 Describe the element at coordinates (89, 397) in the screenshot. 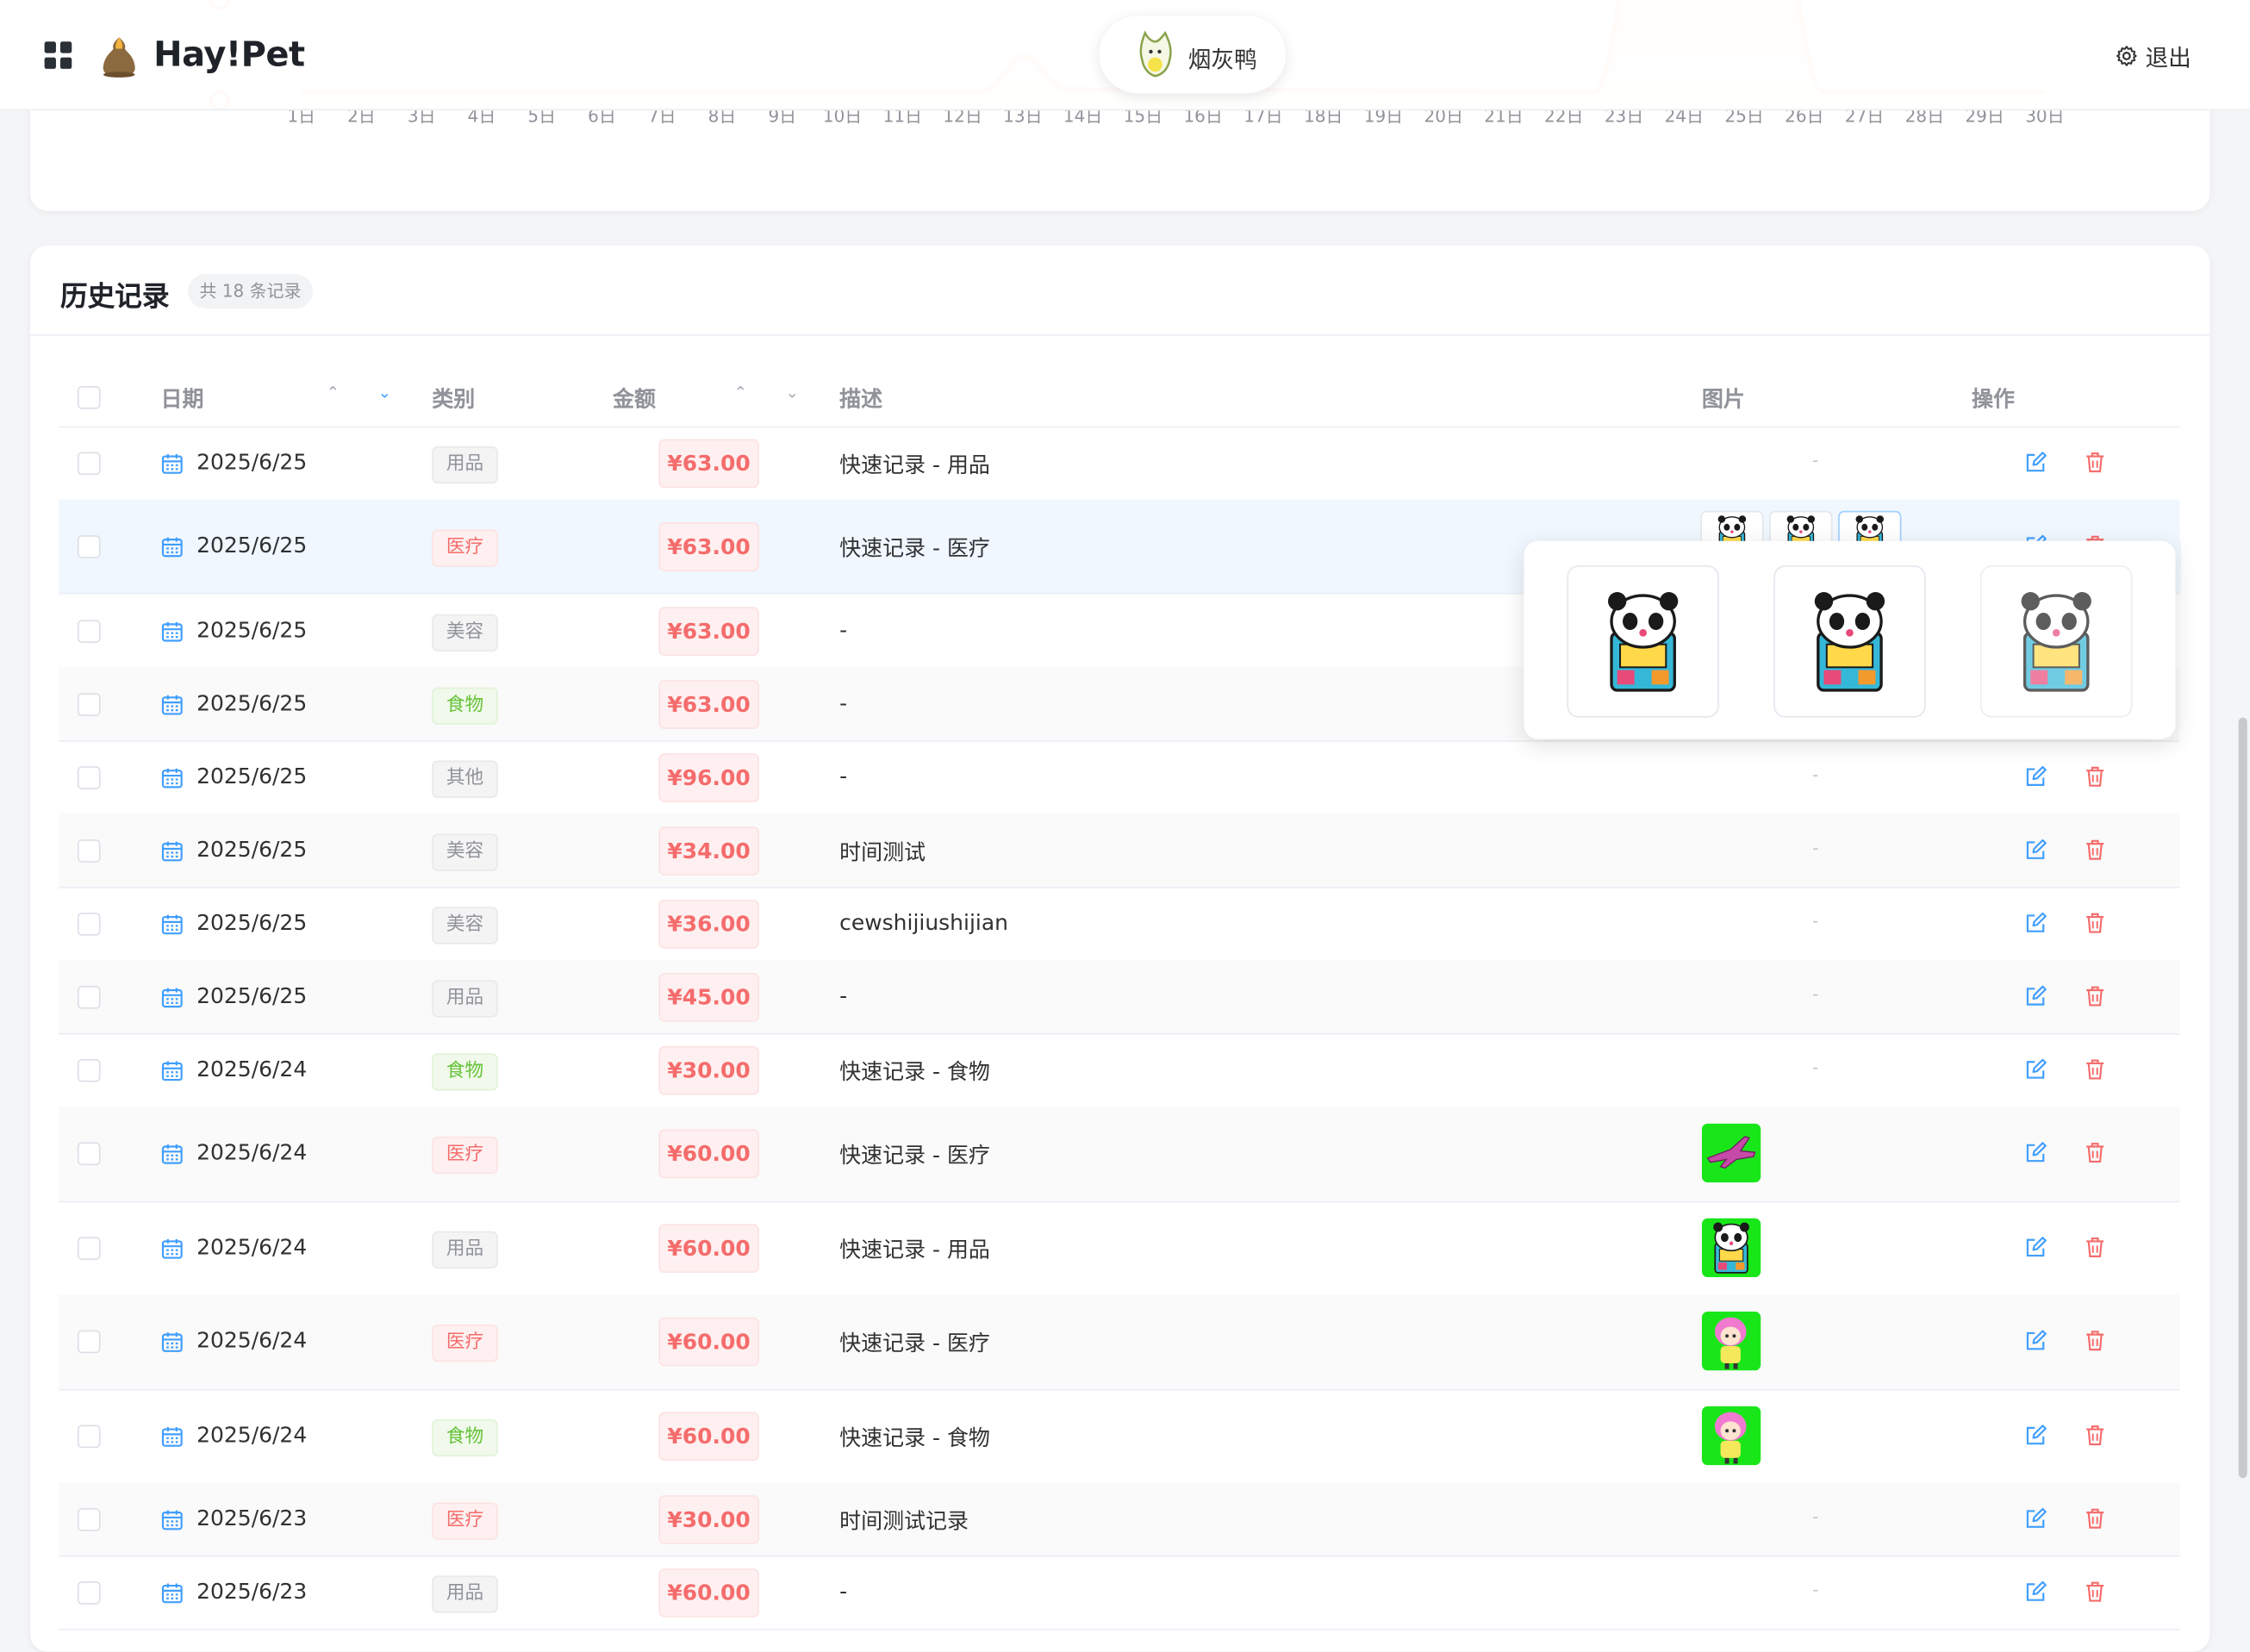

I see `select-all-checkbox` at that location.